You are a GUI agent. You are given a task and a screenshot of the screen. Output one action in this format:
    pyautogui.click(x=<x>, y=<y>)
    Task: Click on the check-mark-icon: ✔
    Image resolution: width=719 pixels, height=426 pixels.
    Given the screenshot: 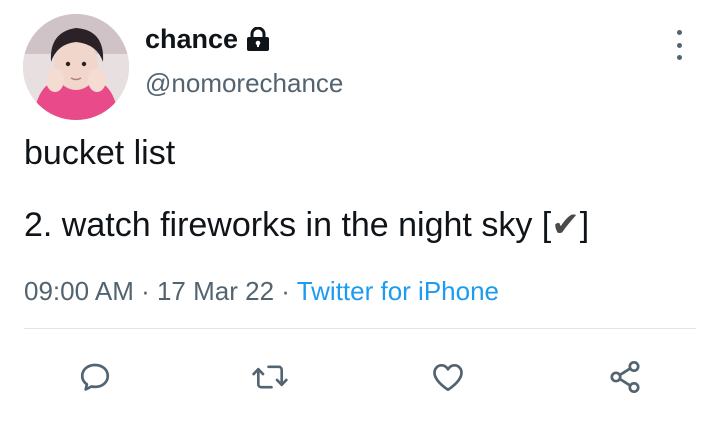 What is the action you would take?
    pyautogui.click(x=565, y=225)
    